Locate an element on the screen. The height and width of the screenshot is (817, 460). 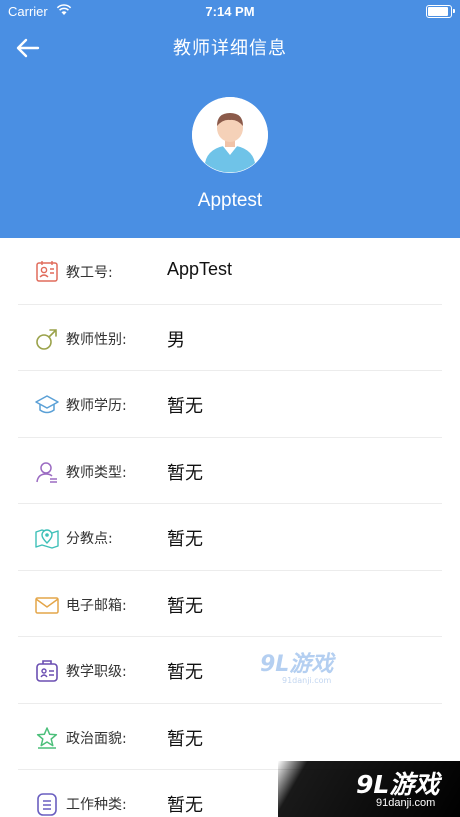
status-bar: Carrier 7:14 PM is located at coordinates (230, 12).